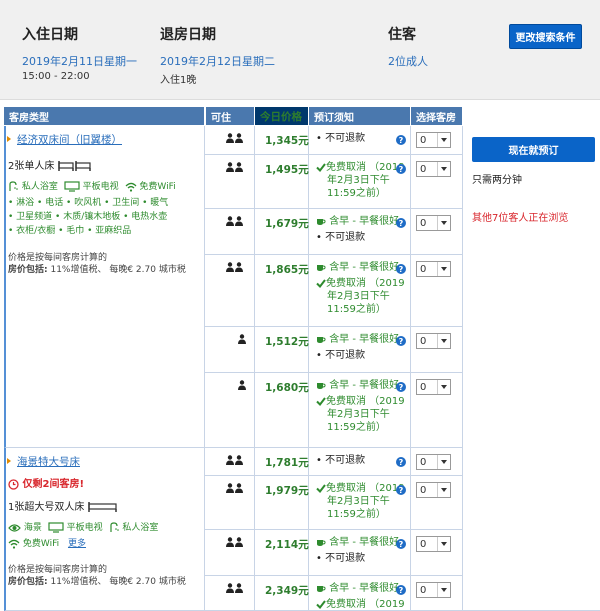 The image size is (600, 611). Describe the element at coordinates (178, 80) in the screenshot. I see `stay-length: 入住1晚` at that location.